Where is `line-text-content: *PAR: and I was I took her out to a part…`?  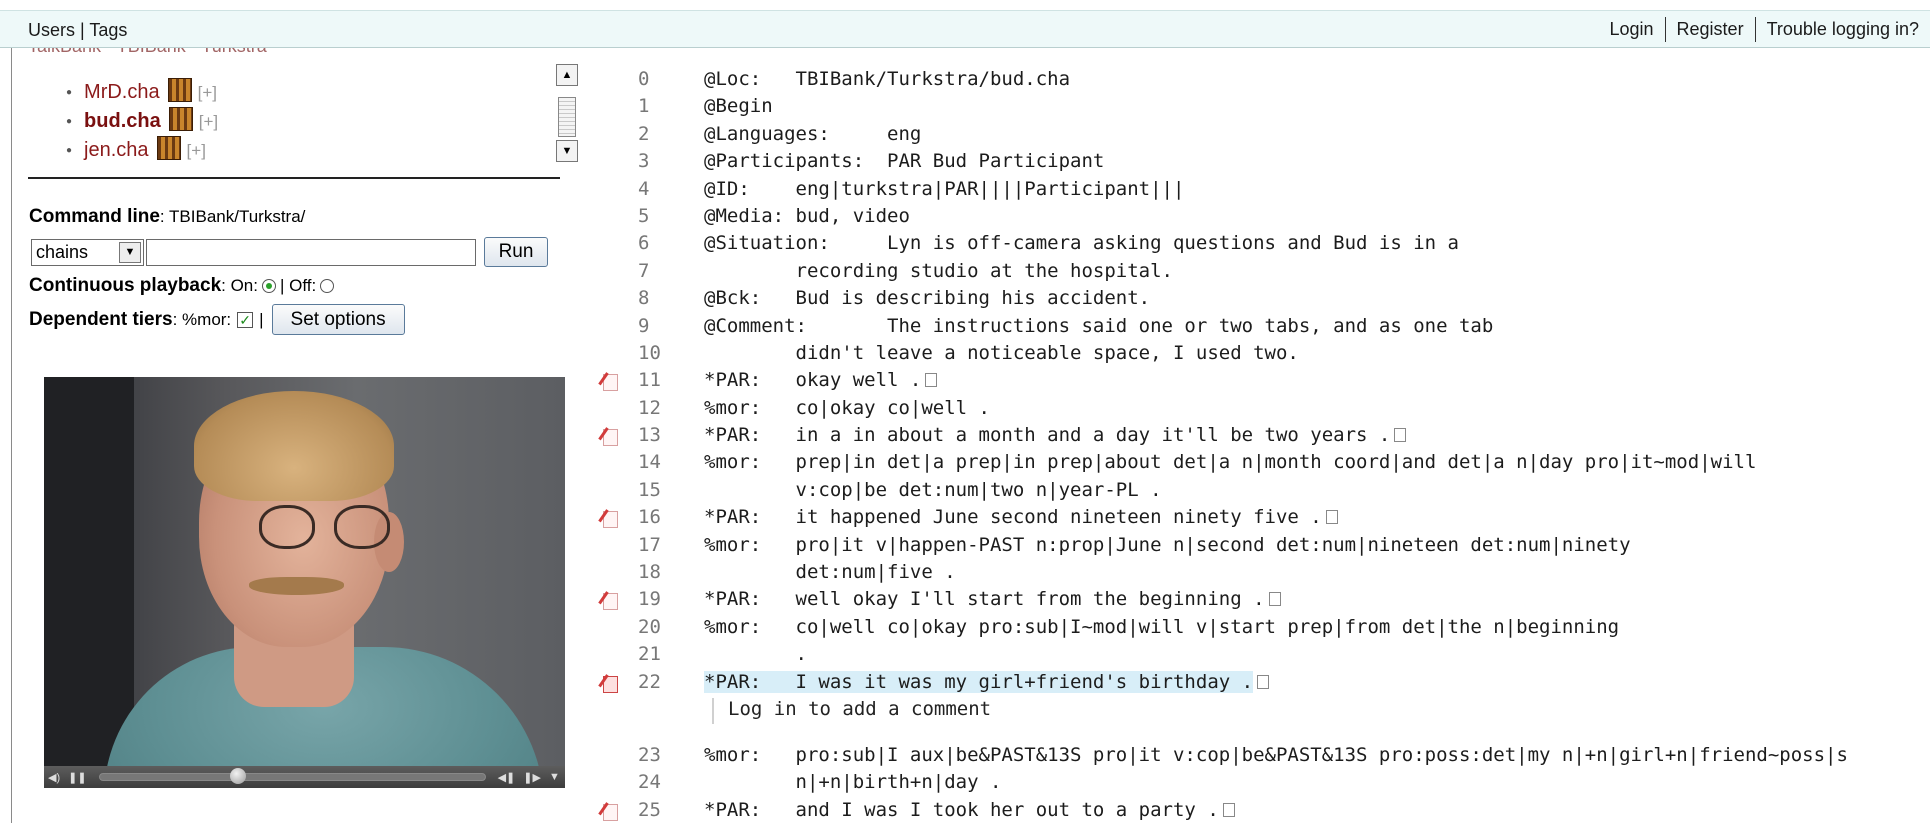
line-text-content: *PAR: and I was I took her out to a part… is located at coordinates (961, 810).